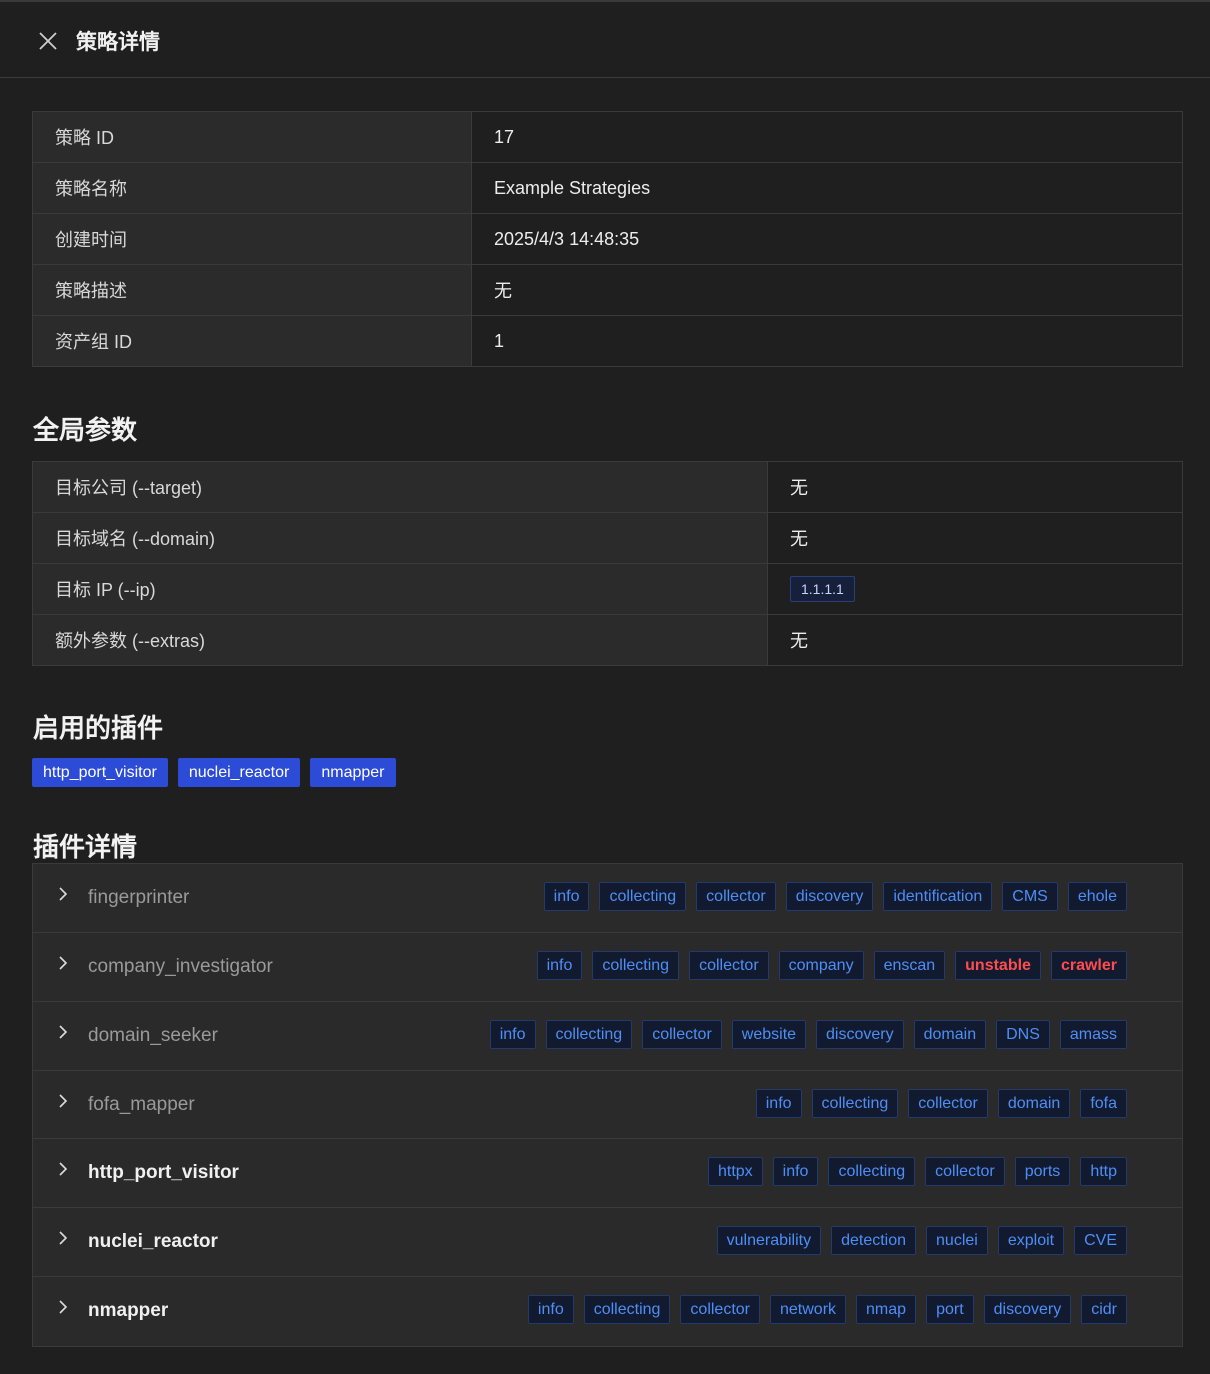 This screenshot has width=1210, height=1374. I want to click on plugin-tags: info collecting collector domain fofa, so click(941, 1103).